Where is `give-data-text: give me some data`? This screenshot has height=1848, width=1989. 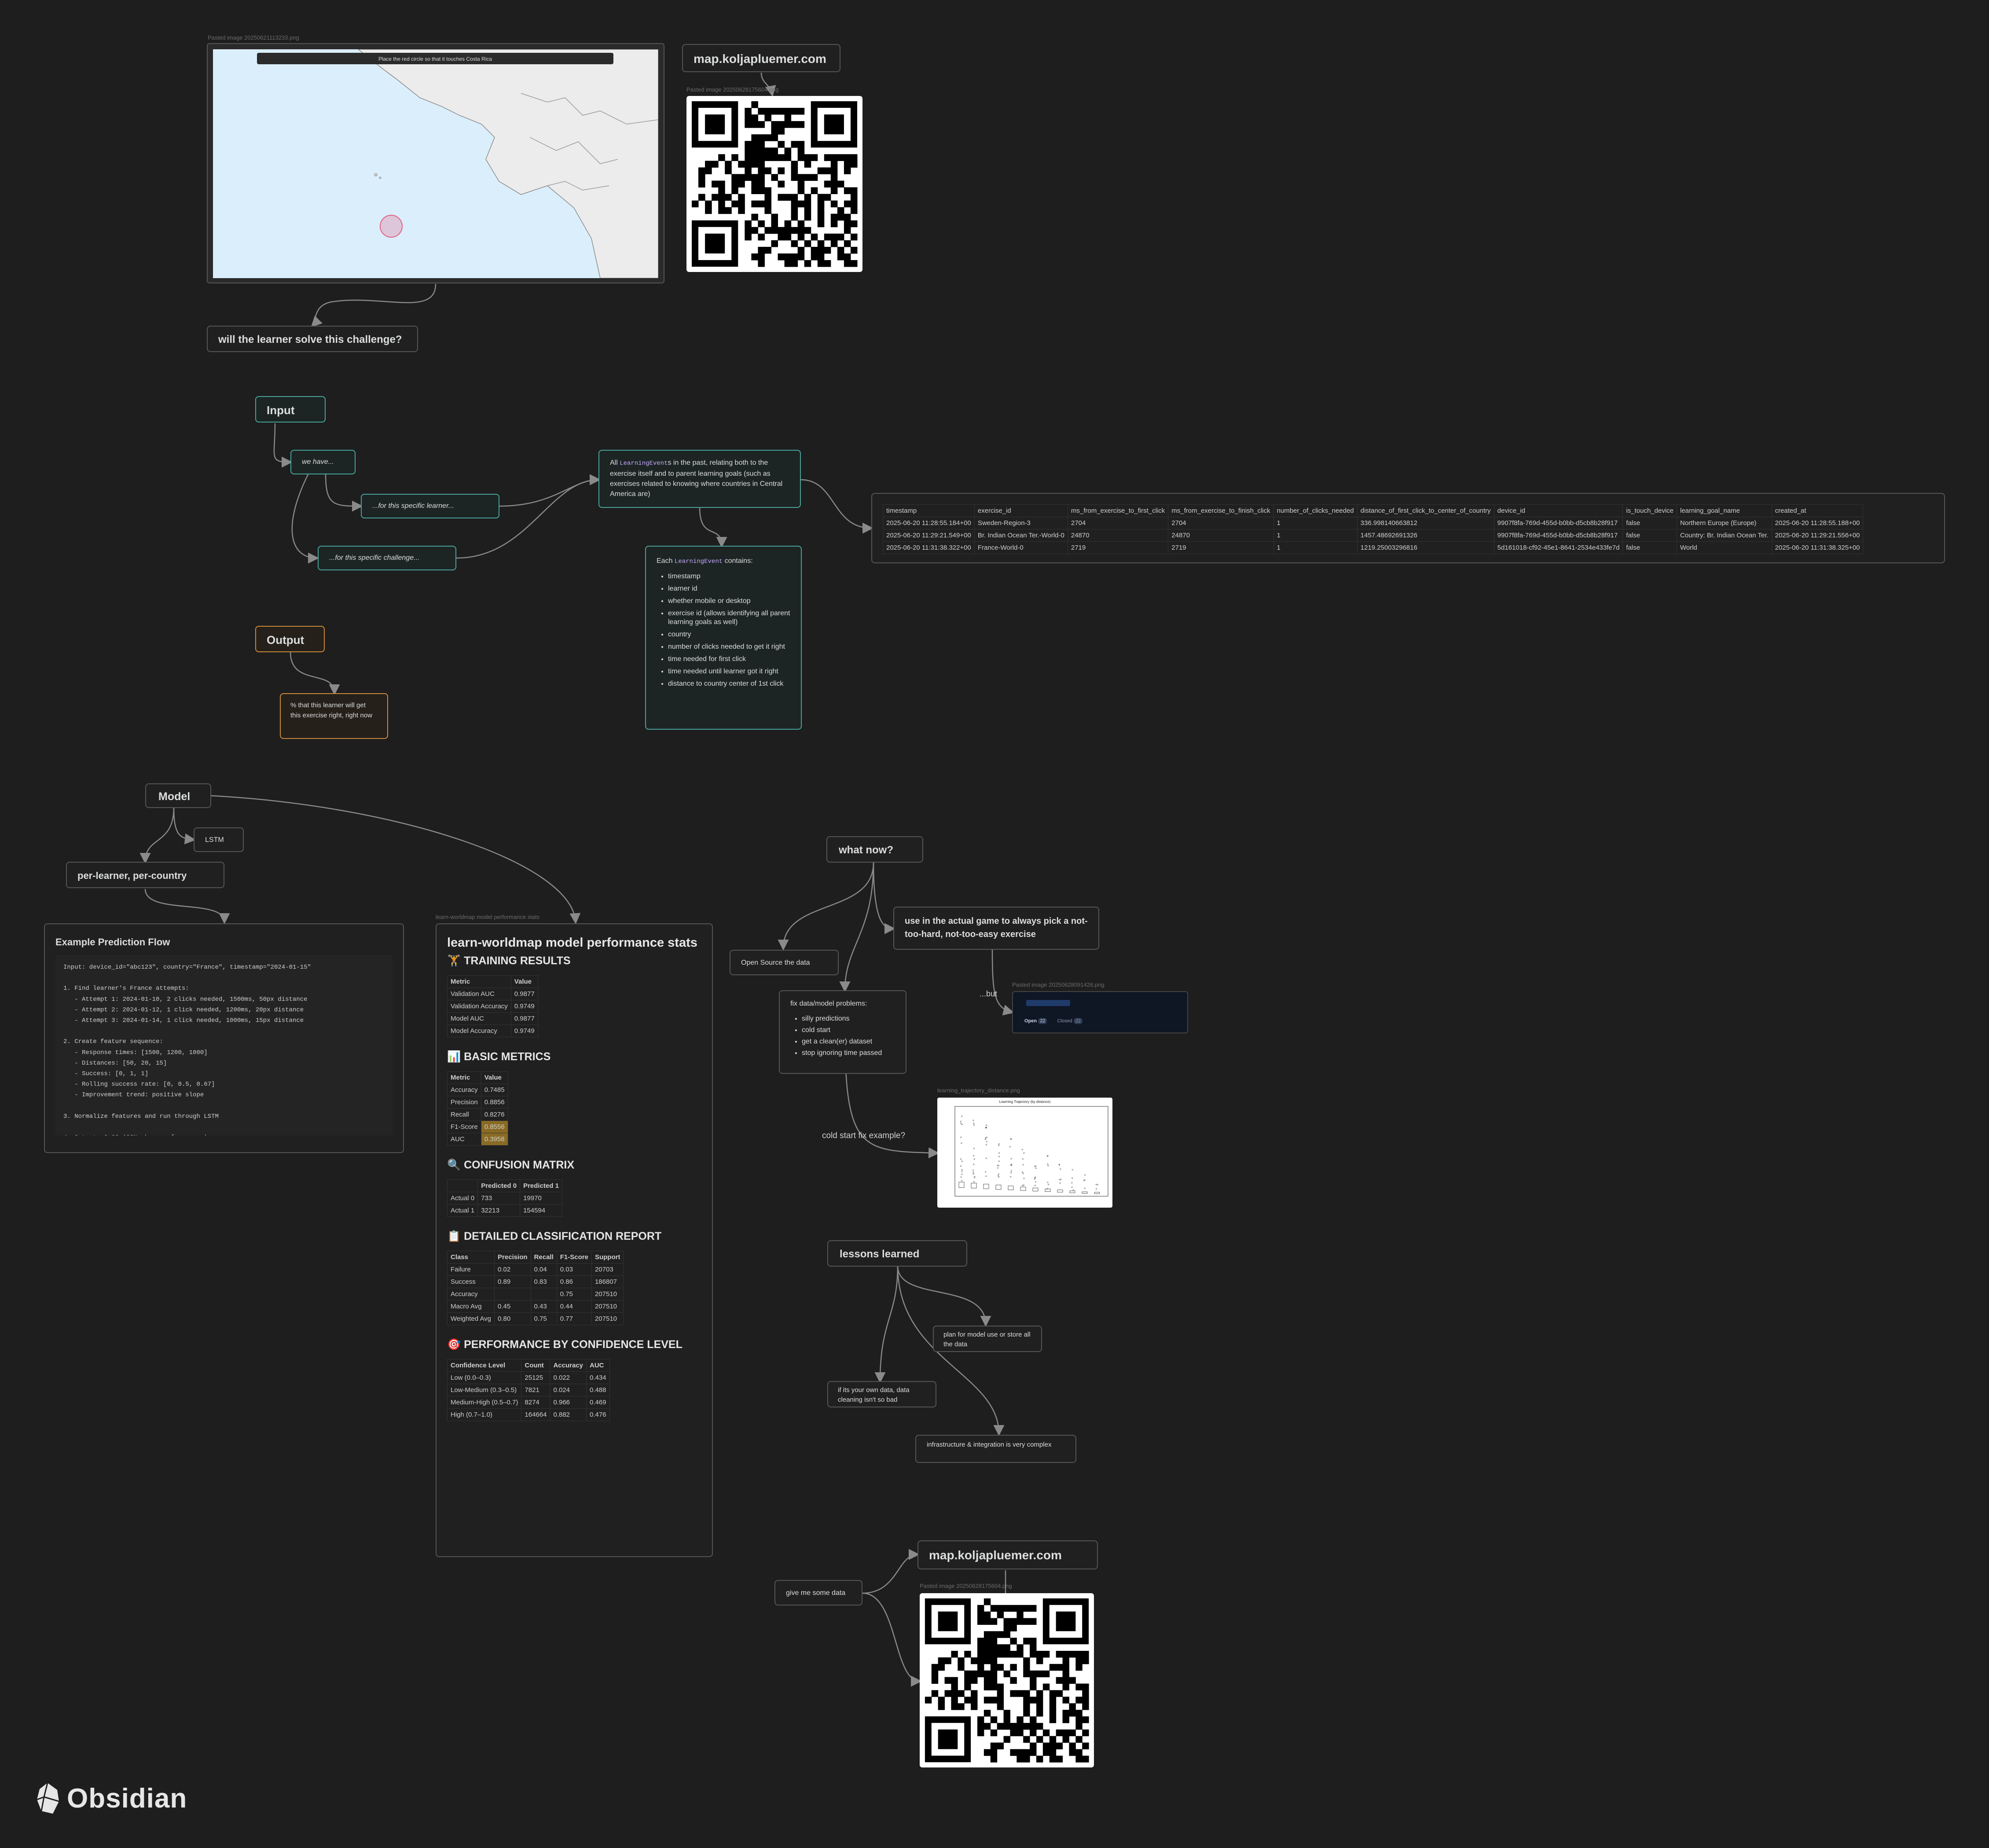 give-data-text: give me some data is located at coordinates (816, 1593).